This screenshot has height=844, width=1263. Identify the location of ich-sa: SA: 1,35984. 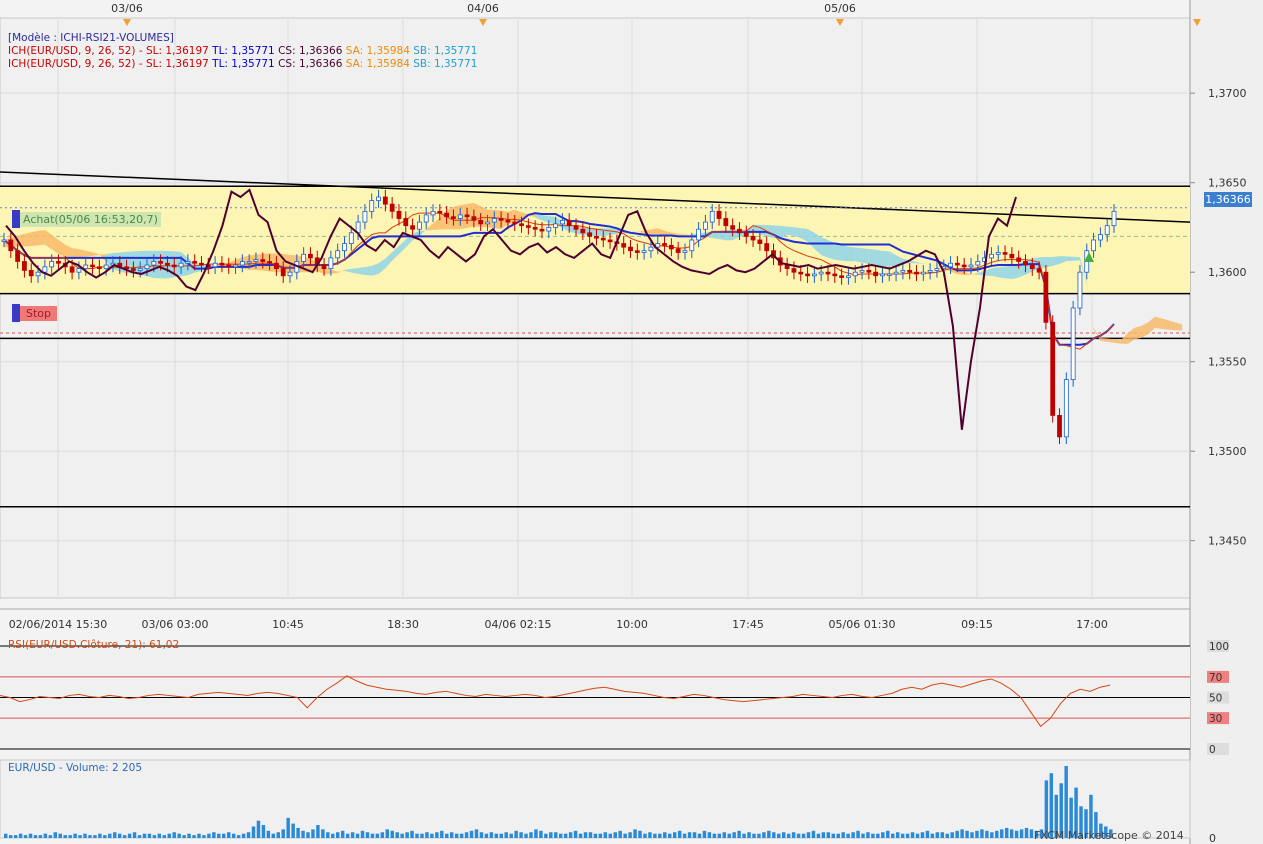
(377, 51).